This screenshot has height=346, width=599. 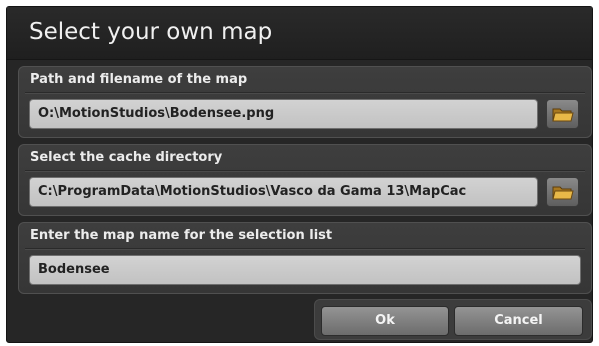 What do you see at coordinates (126, 157) in the screenshot?
I see `cache-directory-label: Select the cache directory` at bounding box center [126, 157].